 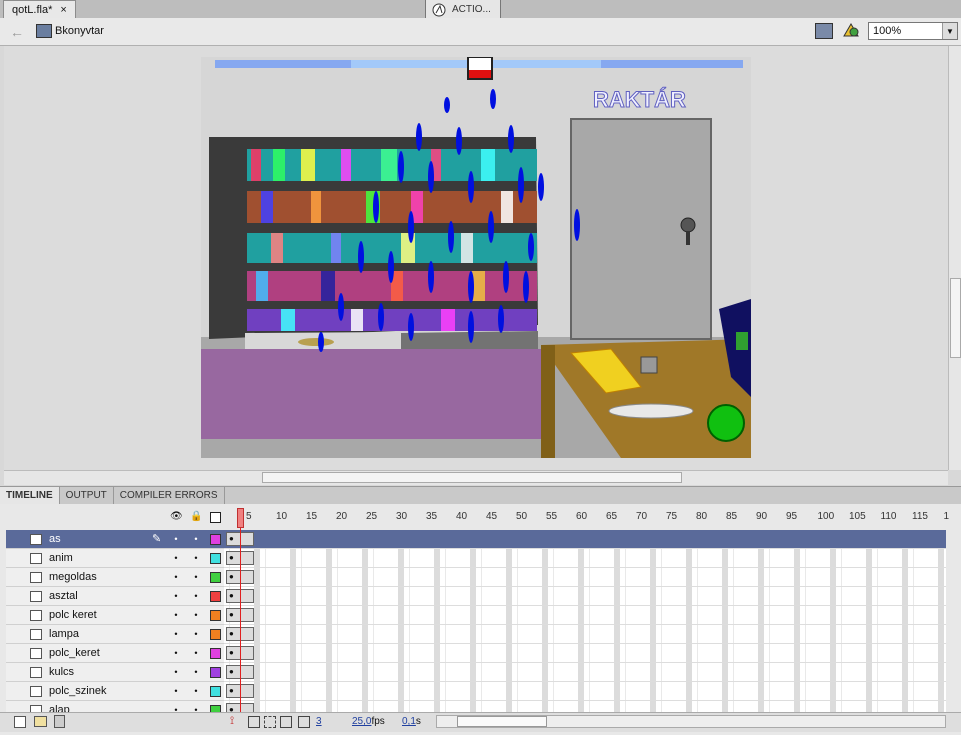 I want to click on layer-row: lampa • •, so click(x=115, y=634).